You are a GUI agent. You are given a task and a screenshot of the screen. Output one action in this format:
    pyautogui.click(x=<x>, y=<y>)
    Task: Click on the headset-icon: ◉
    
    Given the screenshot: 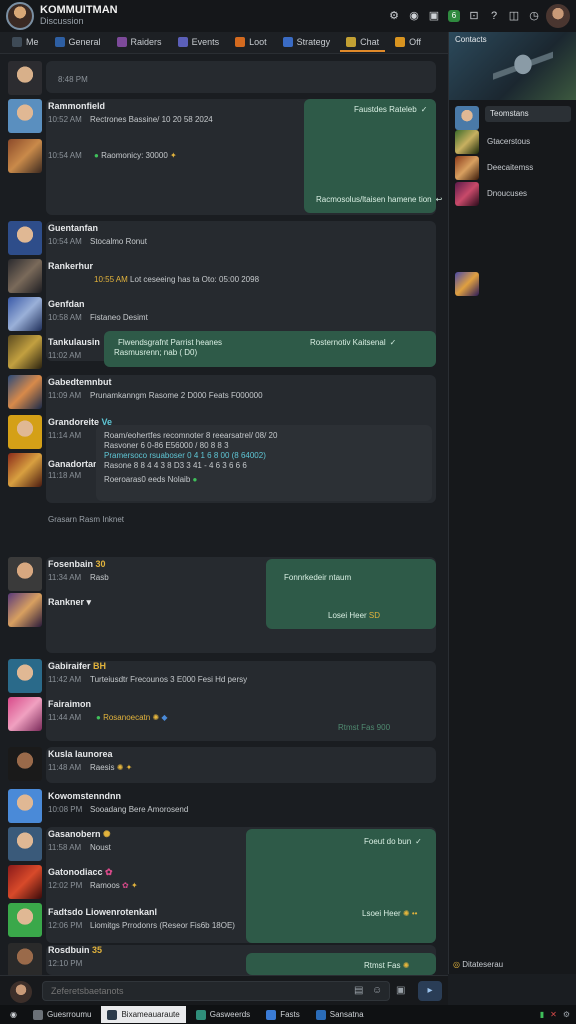 What is the action you would take?
    pyautogui.click(x=414, y=16)
    